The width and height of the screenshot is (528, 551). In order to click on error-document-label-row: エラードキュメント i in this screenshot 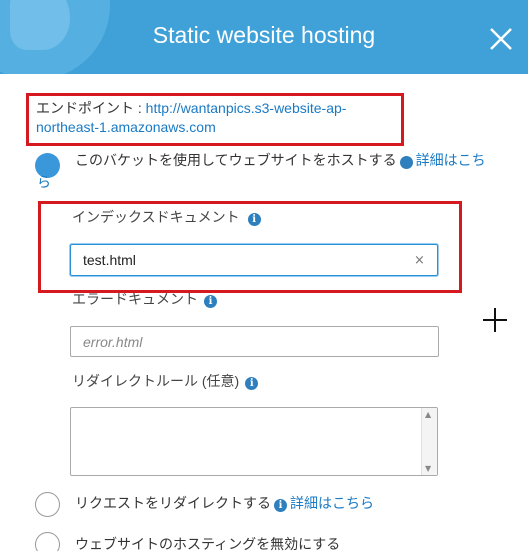, I will do `click(146, 299)`.